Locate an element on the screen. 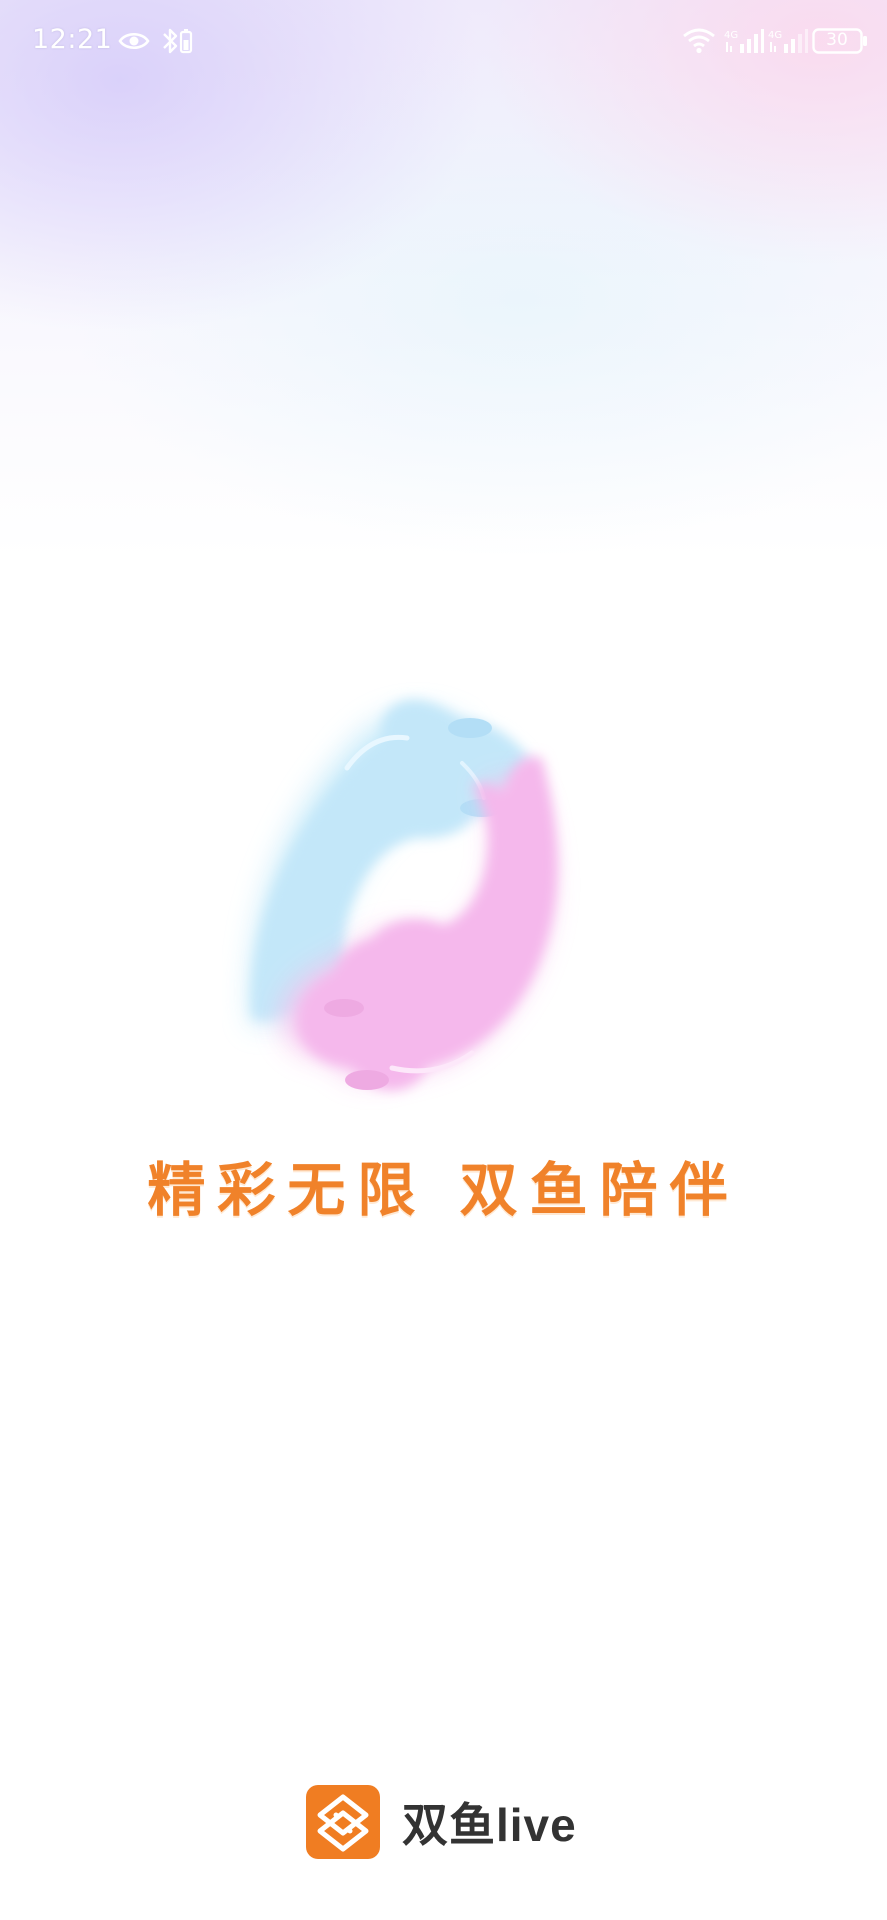 The width and height of the screenshot is (887, 1920). wifi-icon is located at coordinates (699, 41).